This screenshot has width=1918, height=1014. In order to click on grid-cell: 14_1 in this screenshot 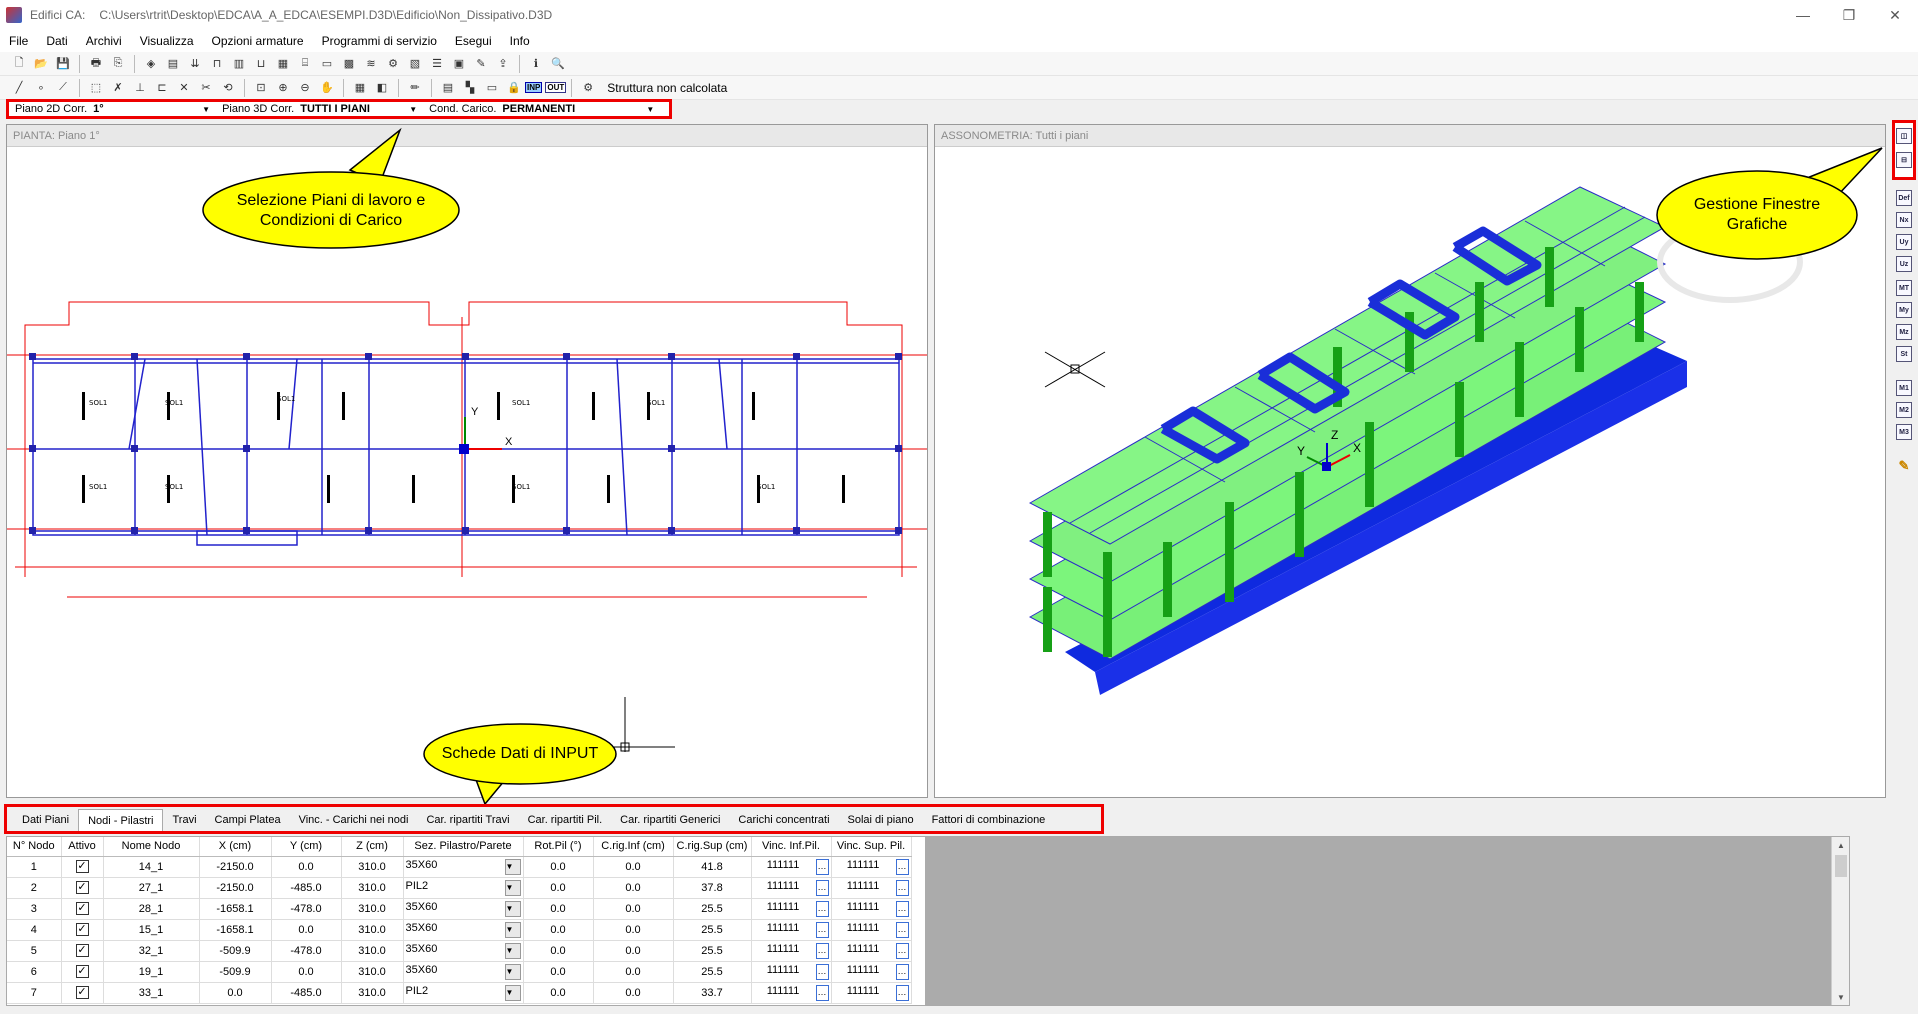, I will do `click(151, 867)`.